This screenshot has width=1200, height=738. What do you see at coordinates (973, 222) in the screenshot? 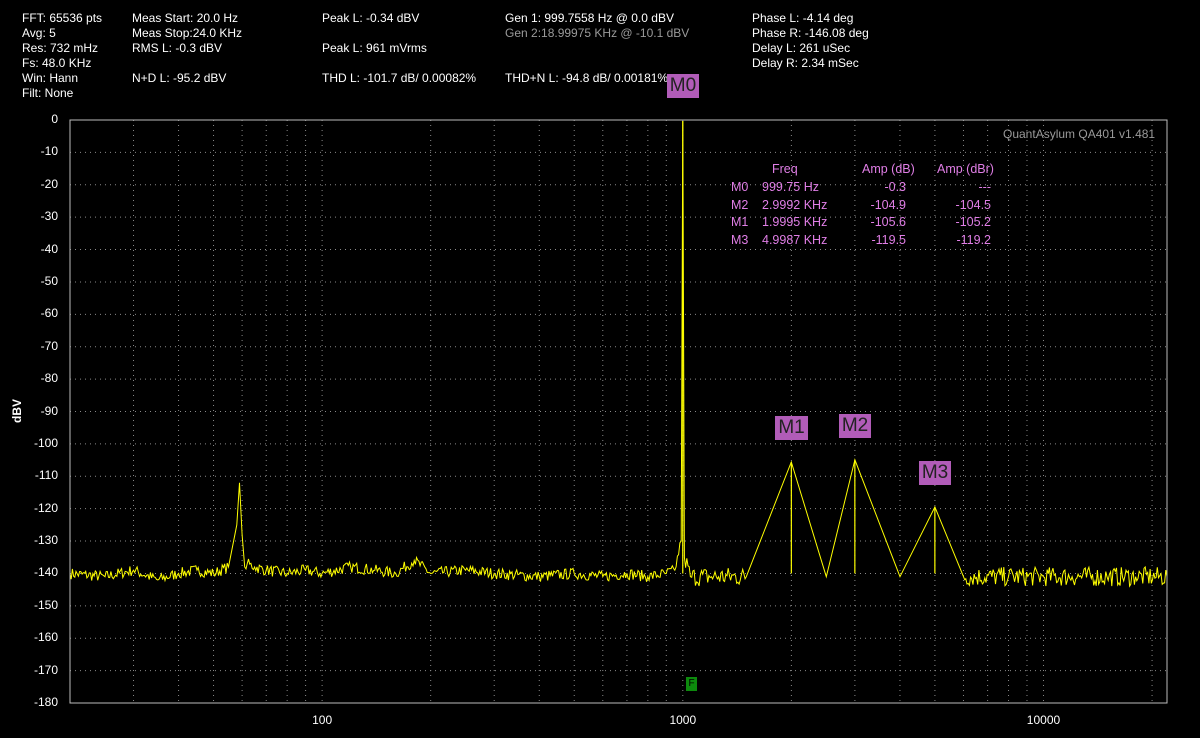
I see `table-cell-amp_dbr: -105.2` at bounding box center [973, 222].